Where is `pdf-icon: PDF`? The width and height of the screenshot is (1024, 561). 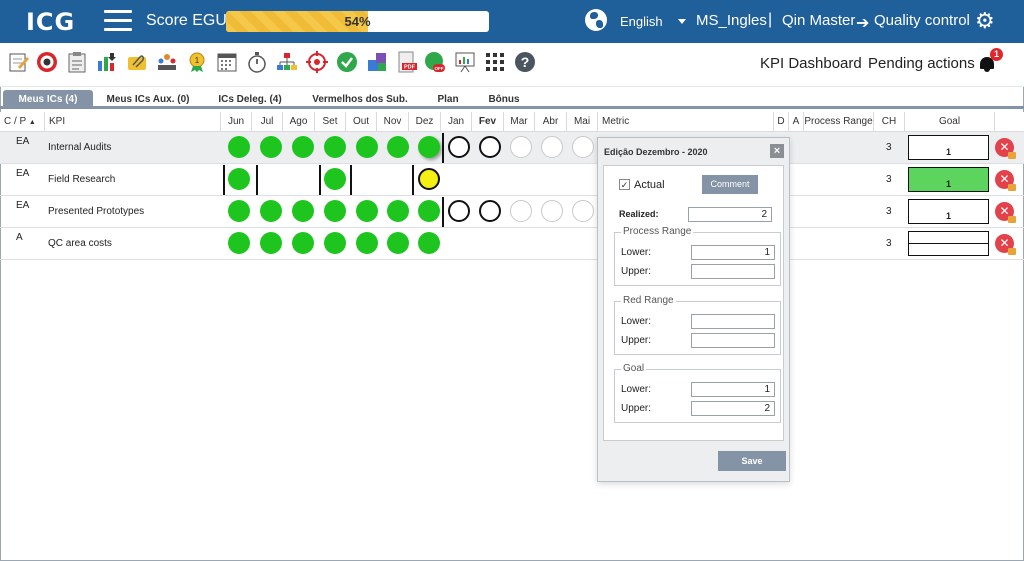
pdf-icon: PDF is located at coordinates (407, 62).